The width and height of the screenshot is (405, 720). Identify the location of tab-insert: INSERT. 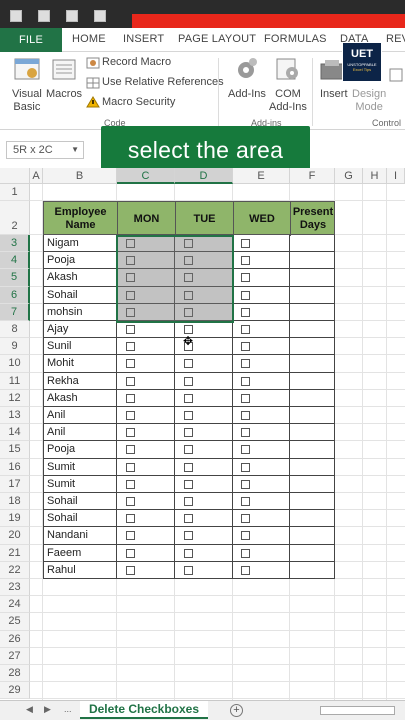
(143, 39).